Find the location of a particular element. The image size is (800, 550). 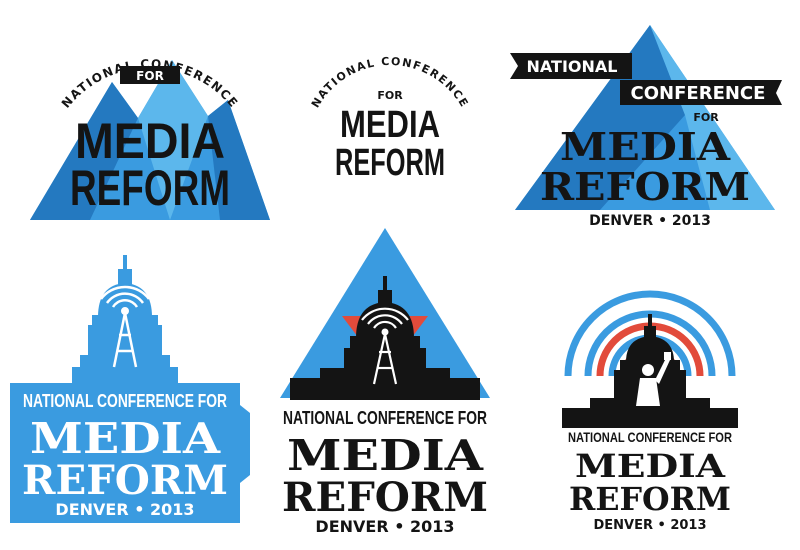

banner-conference: CONFERENCE is located at coordinates (698, 93).